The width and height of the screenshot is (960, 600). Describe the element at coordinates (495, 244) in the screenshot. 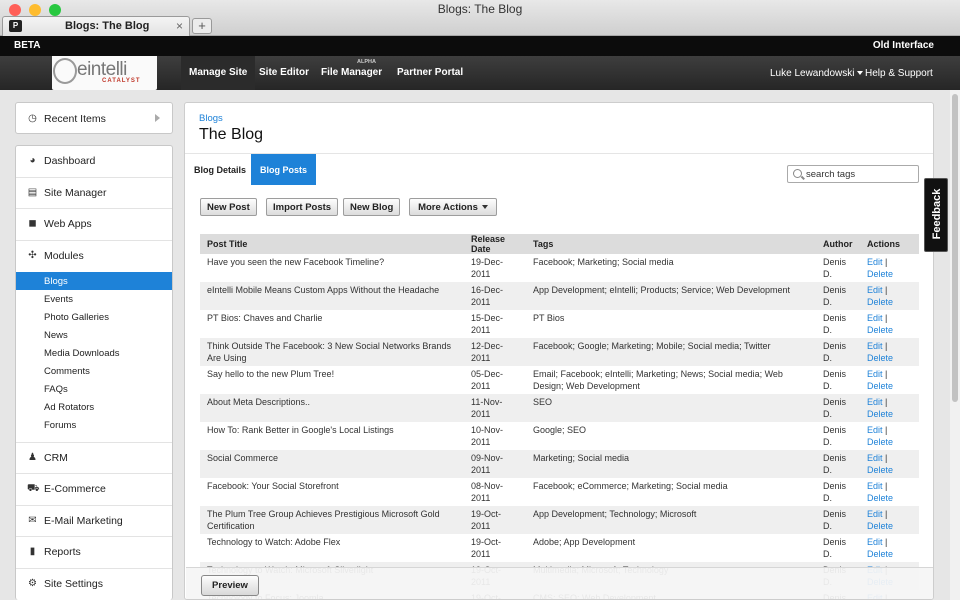

I see `column-header: Release Date` at that location.